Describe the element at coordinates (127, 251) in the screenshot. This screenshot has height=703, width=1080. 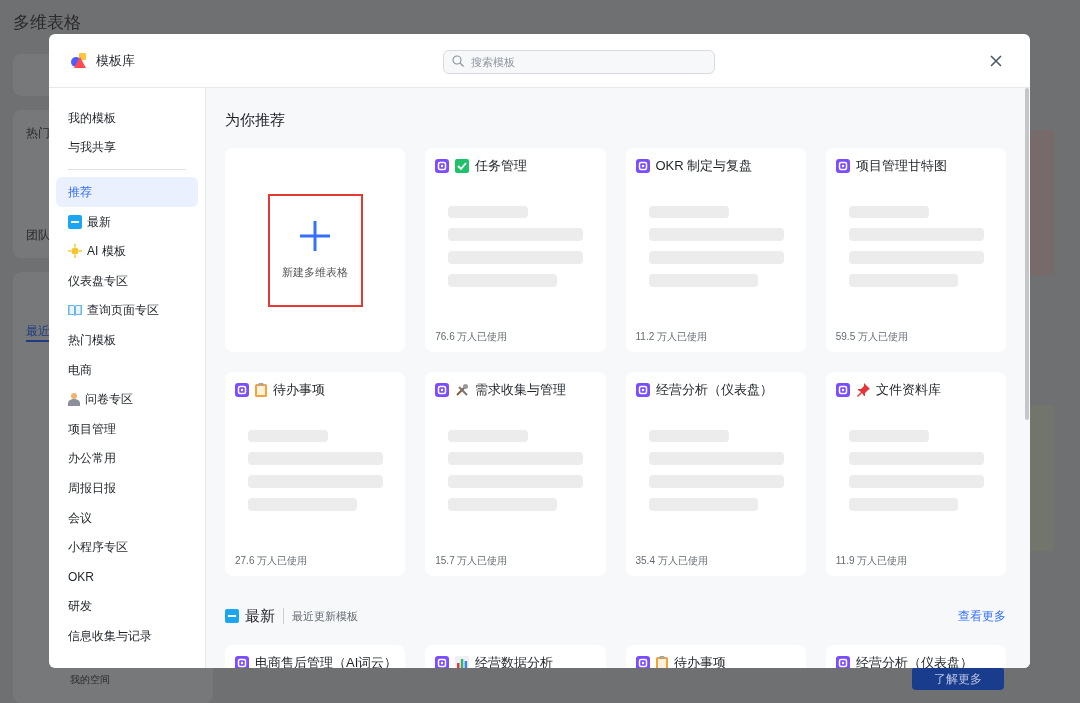
I see `sidebar-item: AI 模板` at that location.